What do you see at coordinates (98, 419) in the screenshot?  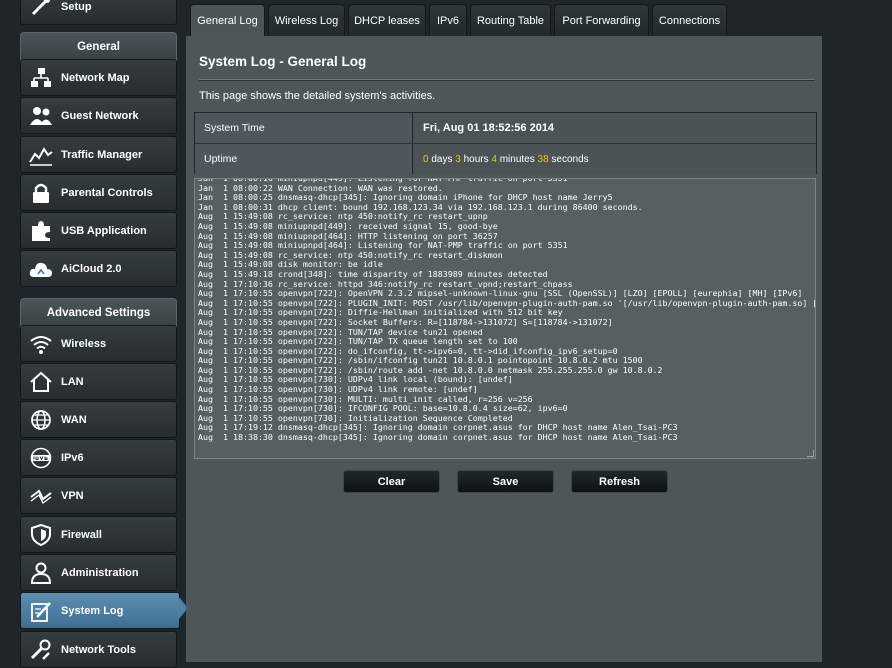 I see `sidebar-item-wan: WAN` at bounding box center [98, 419].